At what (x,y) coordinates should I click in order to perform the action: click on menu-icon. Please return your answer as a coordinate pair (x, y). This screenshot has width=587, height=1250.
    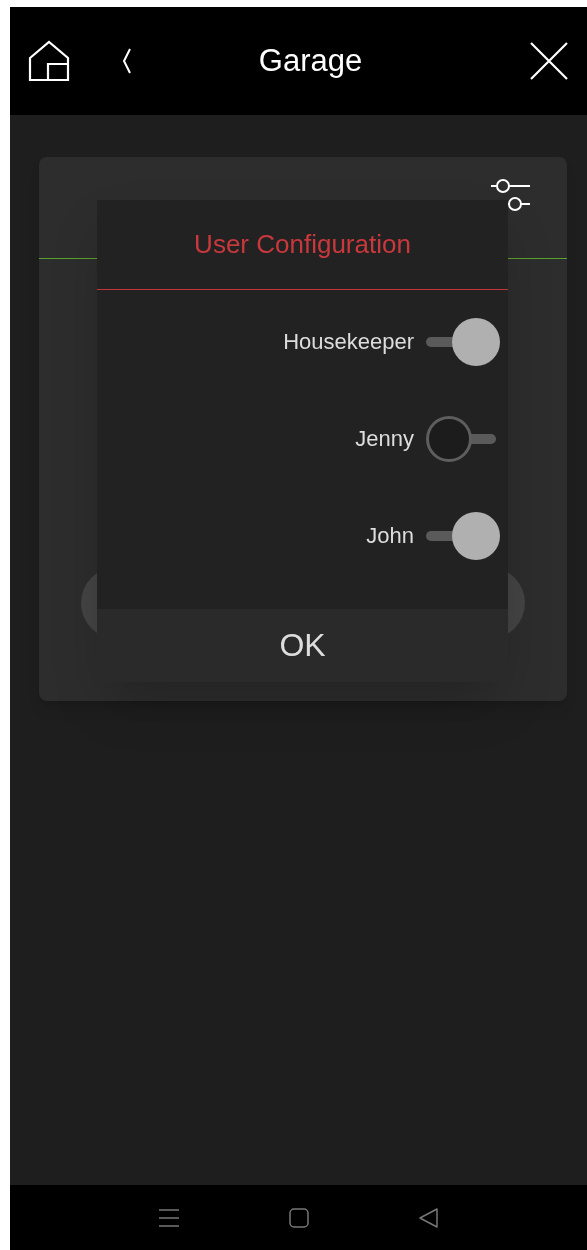
    Looking at the image, I should click on (168, 1217).